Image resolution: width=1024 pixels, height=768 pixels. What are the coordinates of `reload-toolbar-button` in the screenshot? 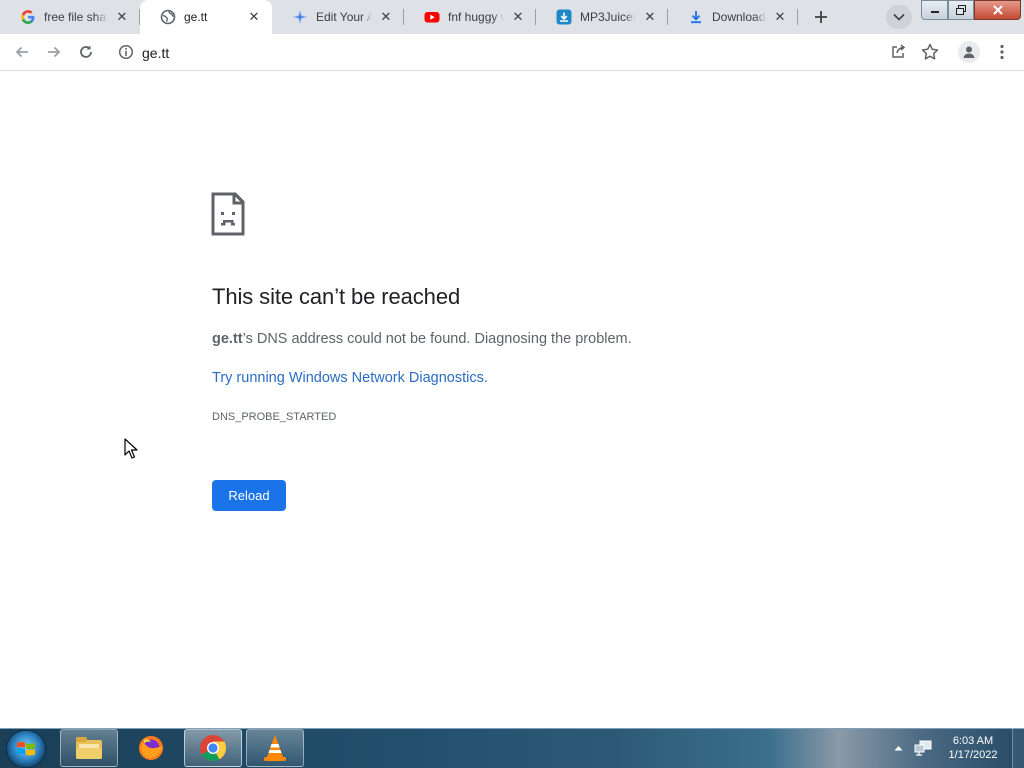 It's located at (86, 52).